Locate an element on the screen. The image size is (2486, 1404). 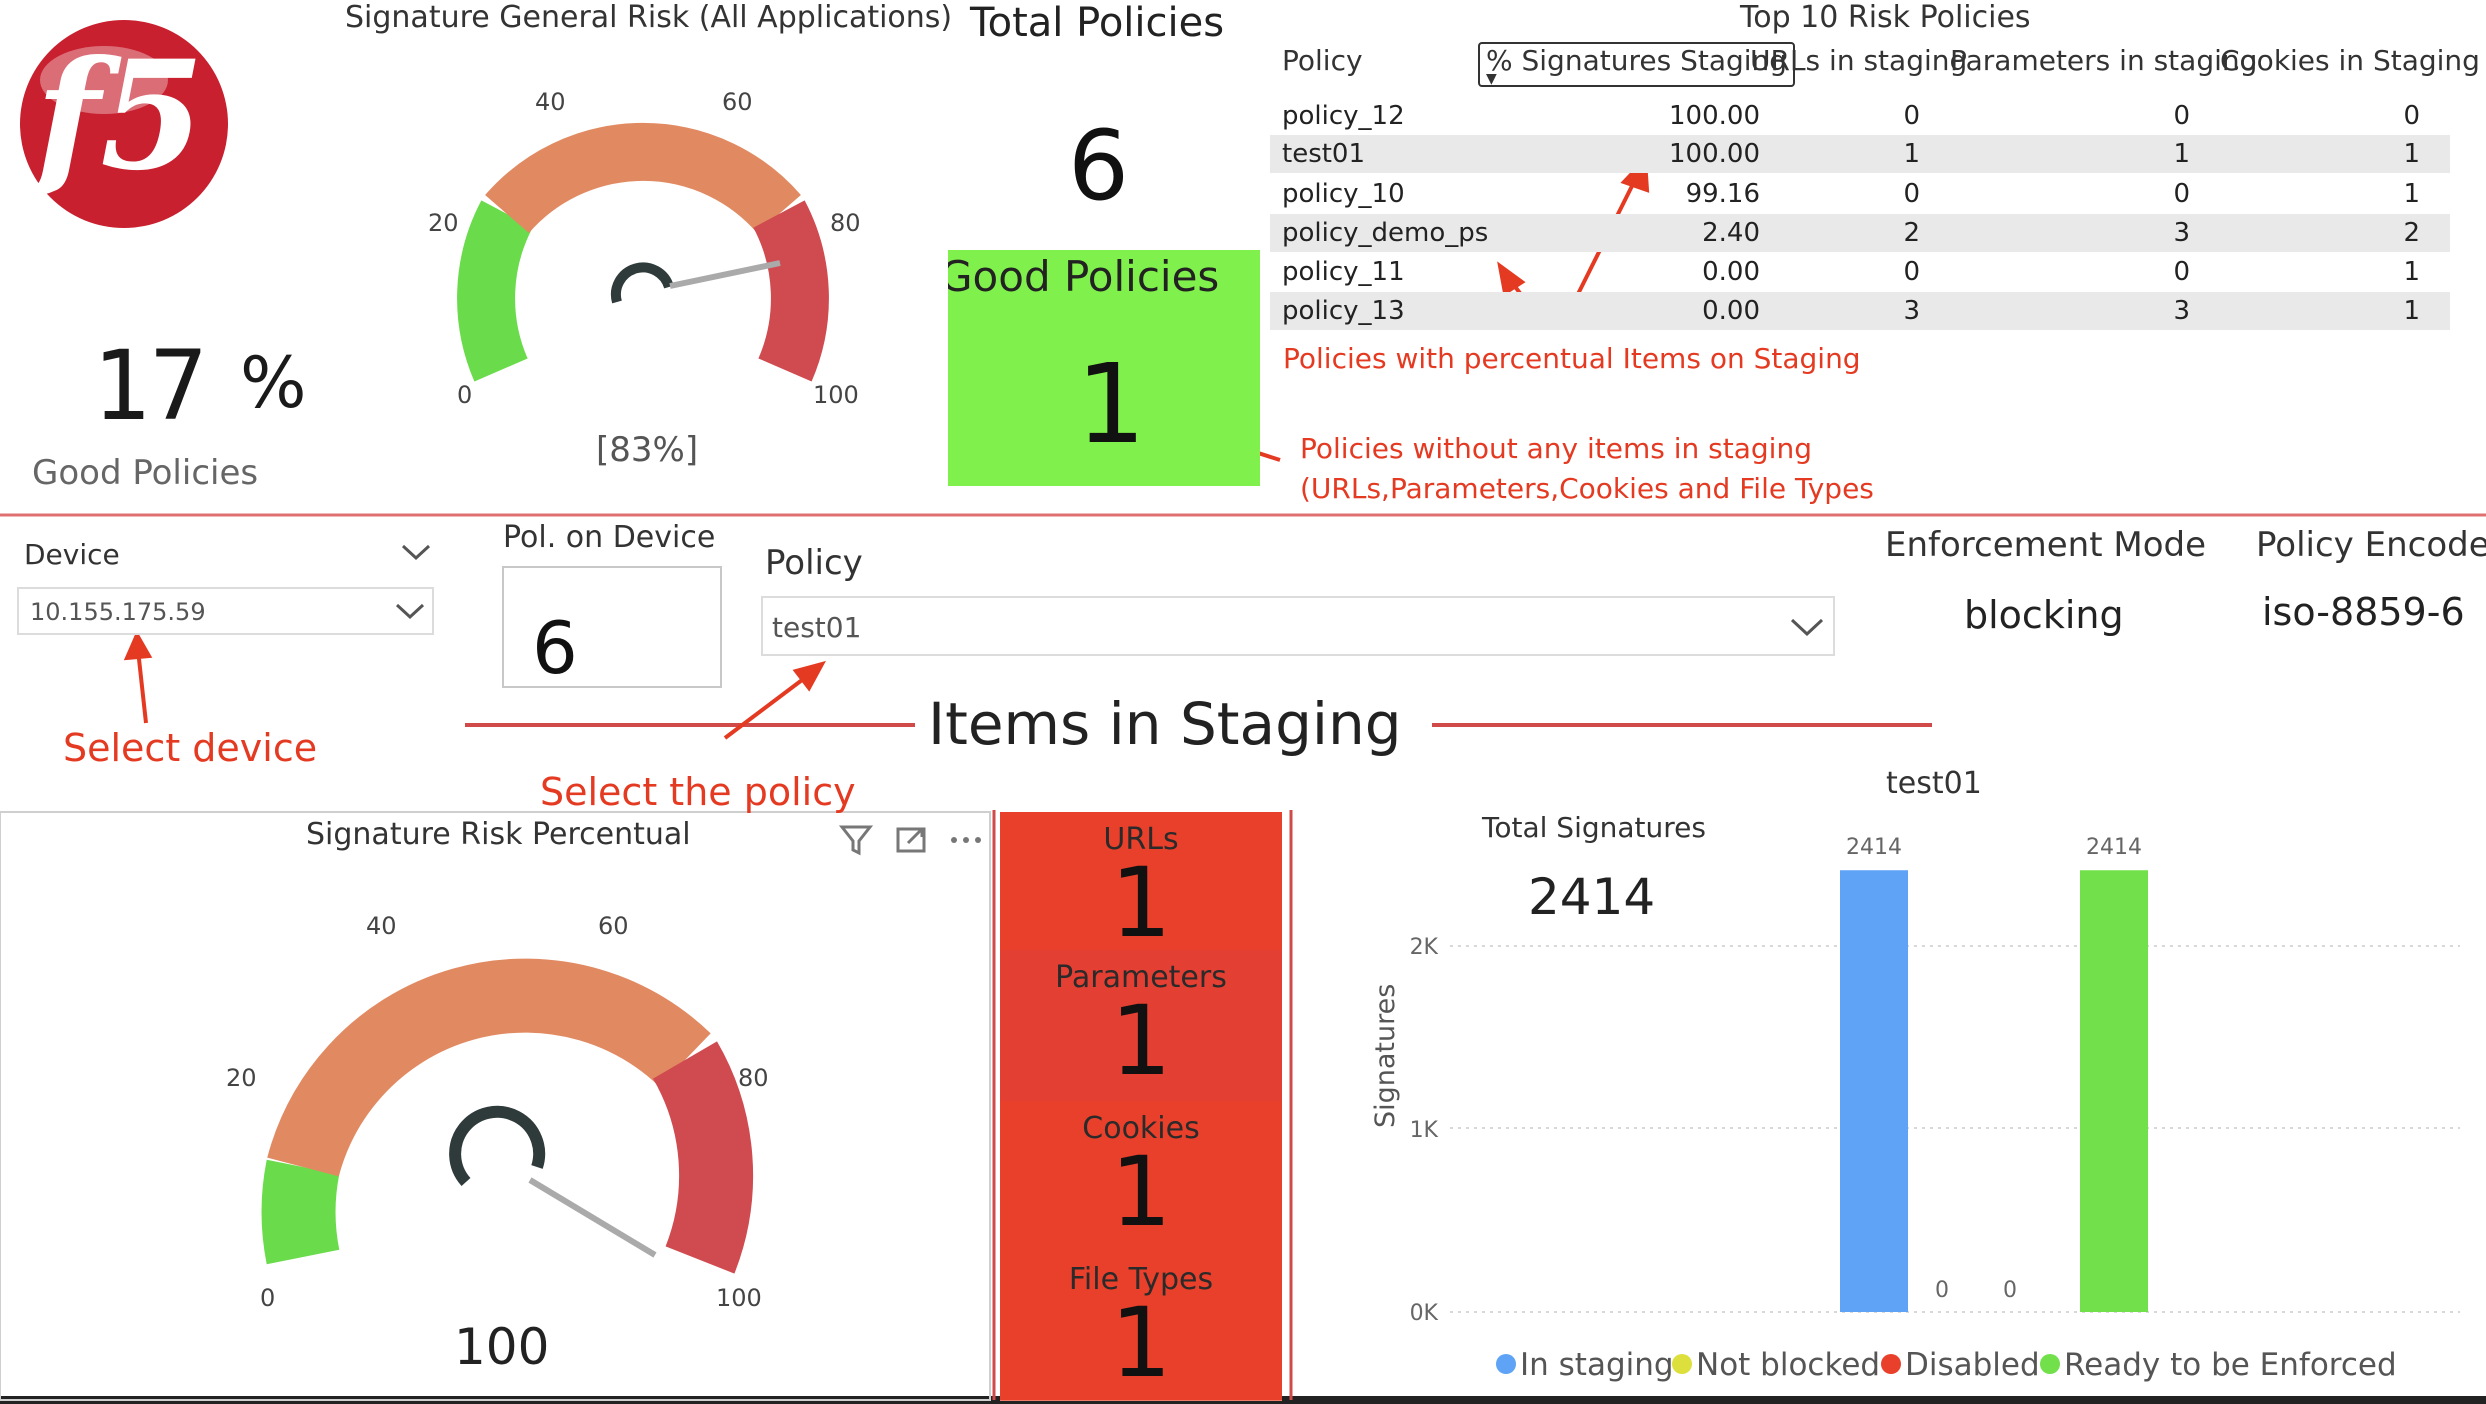
legend-in-staging: In staging is located at coordinates (1585, 1365).